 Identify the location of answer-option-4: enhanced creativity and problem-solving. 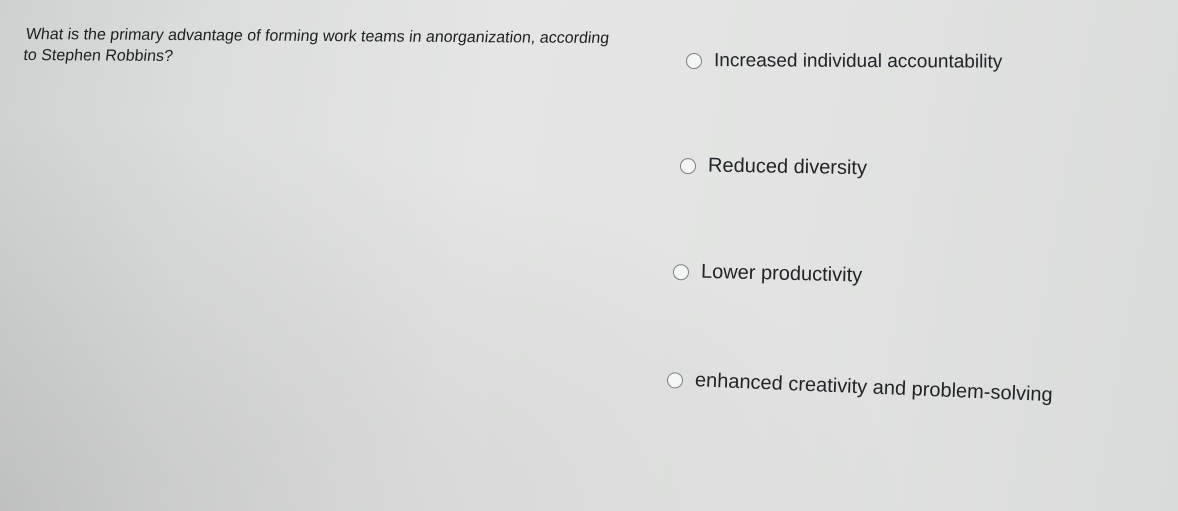
(860, 387).